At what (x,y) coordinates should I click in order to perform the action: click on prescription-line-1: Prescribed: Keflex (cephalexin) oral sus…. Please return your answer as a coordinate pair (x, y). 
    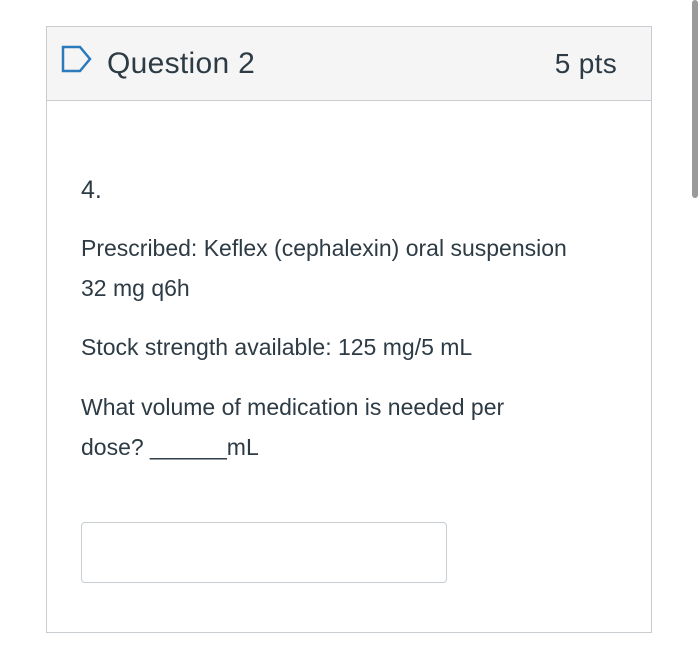
    Looking at the image, I should click on (324, 248).